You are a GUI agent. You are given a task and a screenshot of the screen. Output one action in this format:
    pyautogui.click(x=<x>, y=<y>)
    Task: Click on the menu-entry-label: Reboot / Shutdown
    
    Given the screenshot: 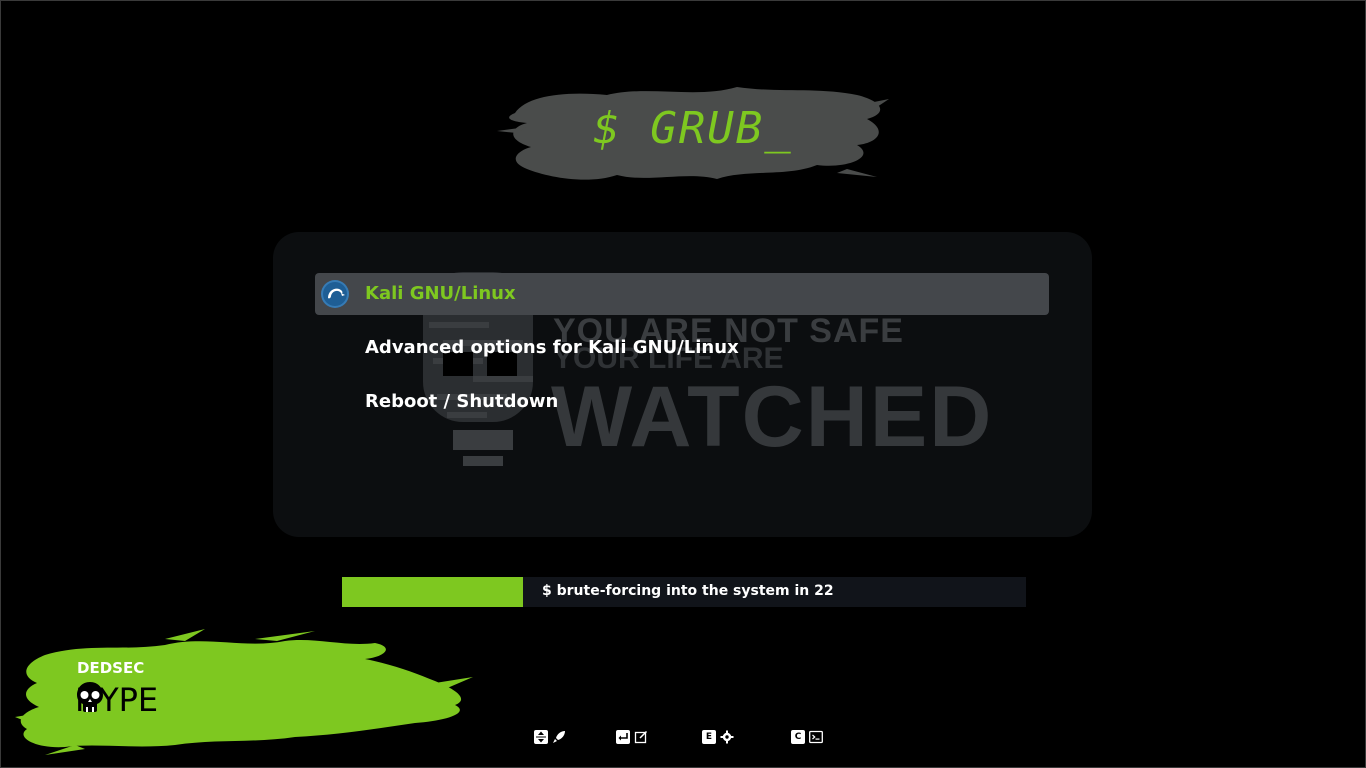 What is the action you would take?
    pyautogui.click(x=462, y=401)
    